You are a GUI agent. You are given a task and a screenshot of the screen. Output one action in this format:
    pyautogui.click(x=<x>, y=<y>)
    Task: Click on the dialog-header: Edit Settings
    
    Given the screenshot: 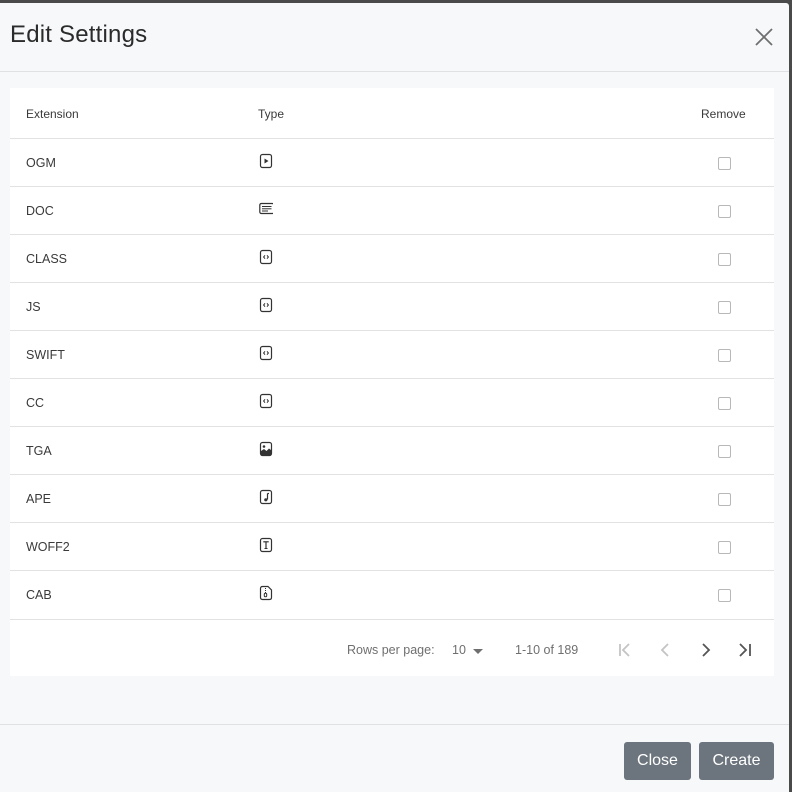 What is the action you would take?
    pyautogui.click(x=394, y=37)
    